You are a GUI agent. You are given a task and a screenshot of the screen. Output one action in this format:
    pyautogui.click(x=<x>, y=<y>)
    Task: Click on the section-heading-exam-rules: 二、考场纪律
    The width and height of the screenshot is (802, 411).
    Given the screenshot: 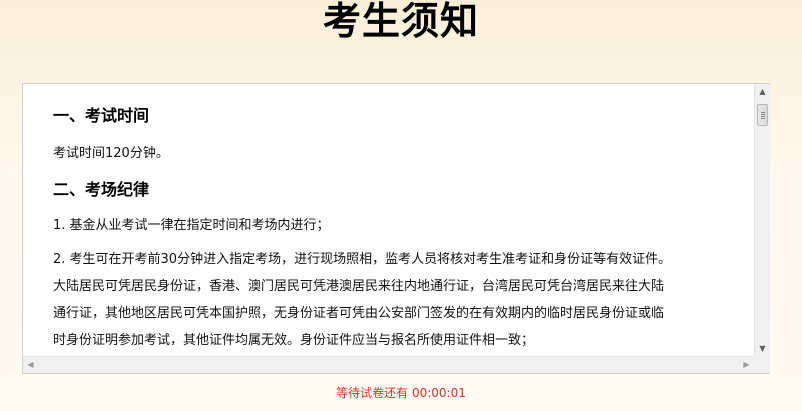 What is the action you would take?
    pyautogui.click(x=101, y=189)
    